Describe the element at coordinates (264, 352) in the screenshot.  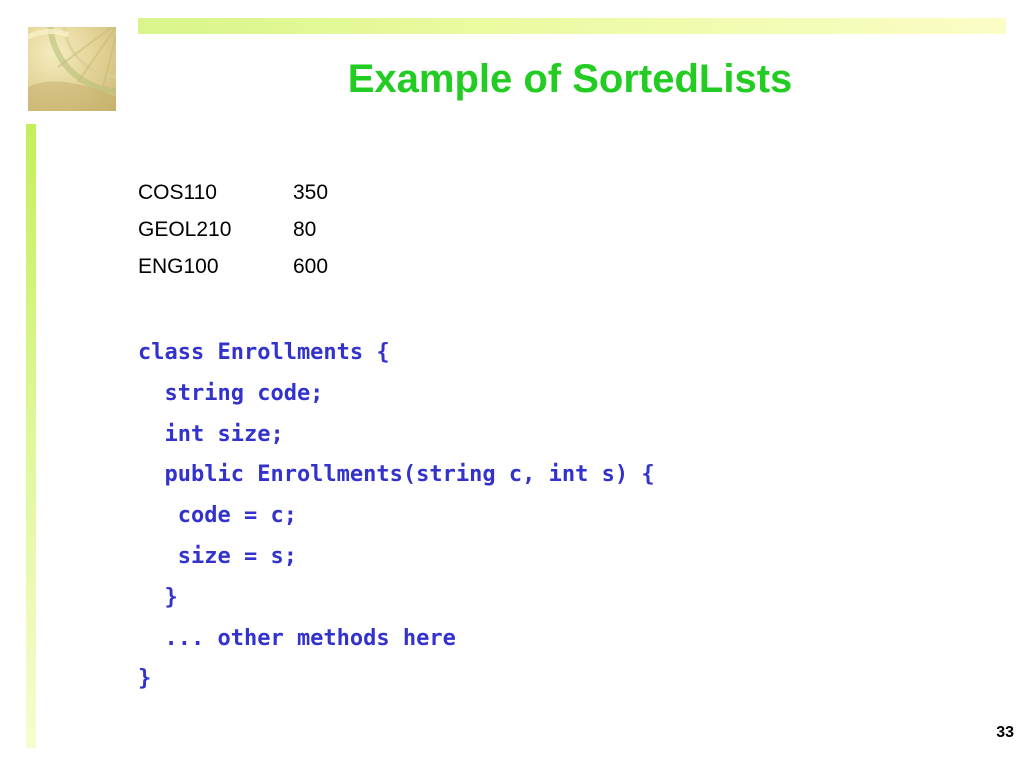
I see `code-line: class Enrollments {` at that location.